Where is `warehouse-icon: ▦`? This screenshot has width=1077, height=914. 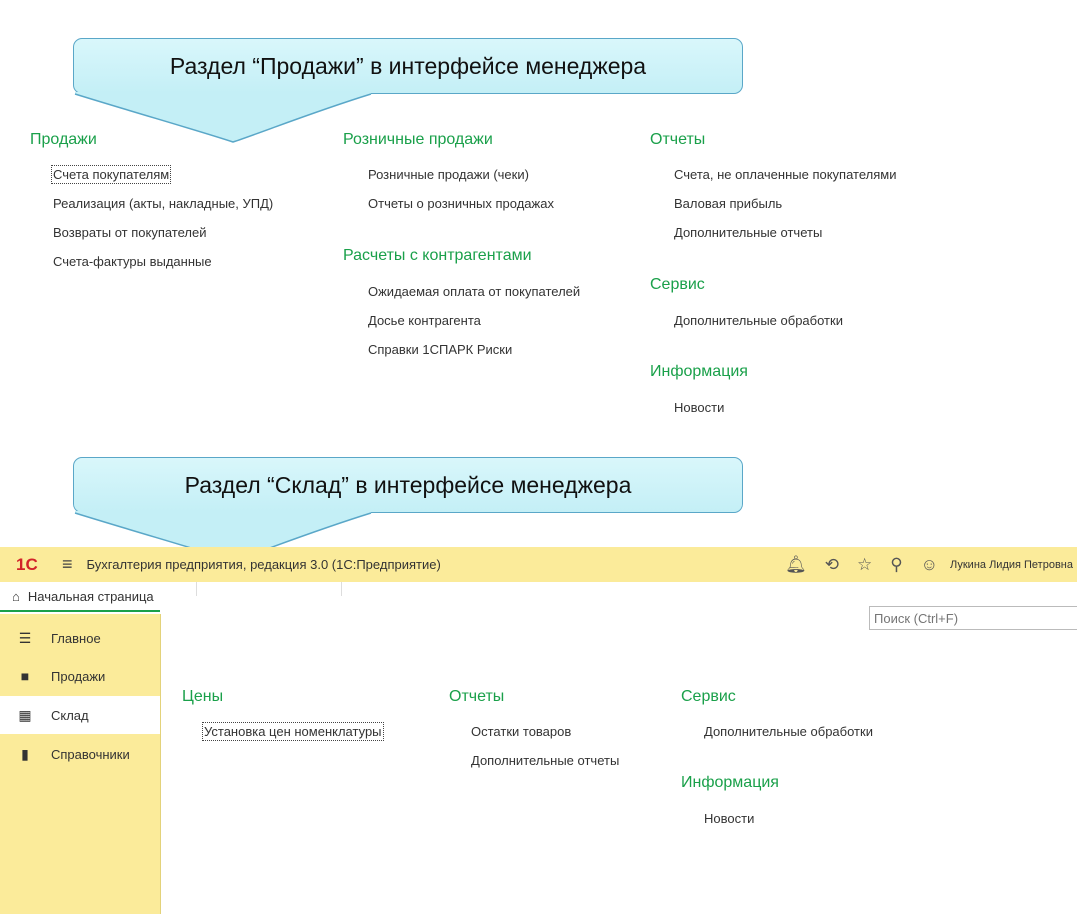
warehouse-icon: ▦ is located at coordinates (25, 714).